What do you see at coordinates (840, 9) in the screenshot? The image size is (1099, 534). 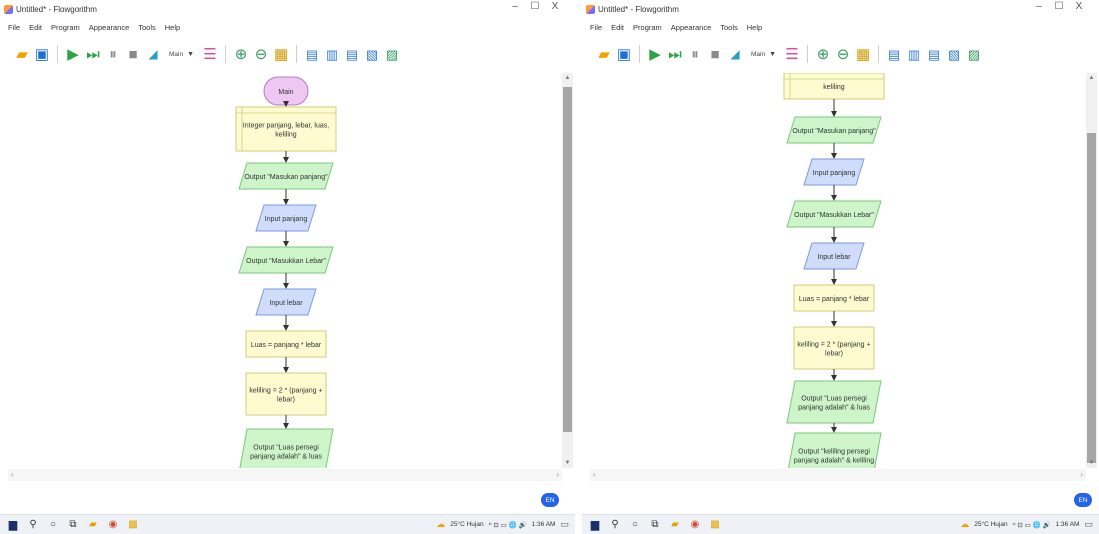 I see `title-bar: Untitled* - Flowgorithm – ☐ X` at bounding box center [840, 9].